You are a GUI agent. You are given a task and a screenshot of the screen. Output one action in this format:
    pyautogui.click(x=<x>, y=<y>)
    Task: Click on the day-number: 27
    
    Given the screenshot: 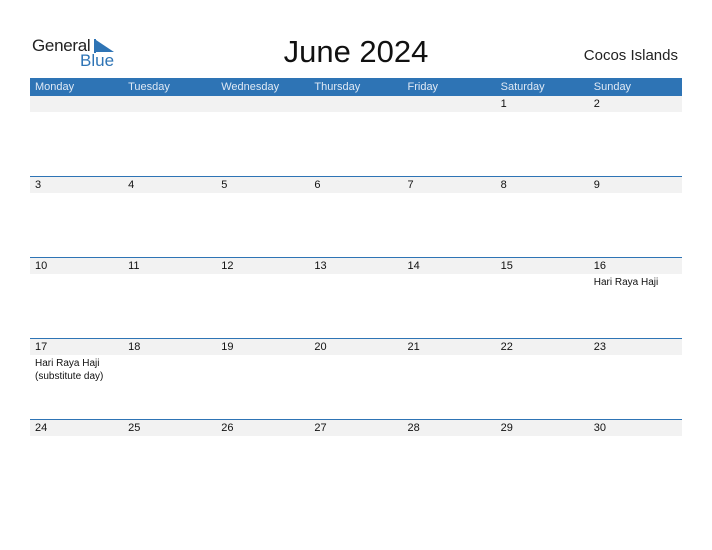 What is the action you would take?
    pyautogui.click(x=320, y=428)
    